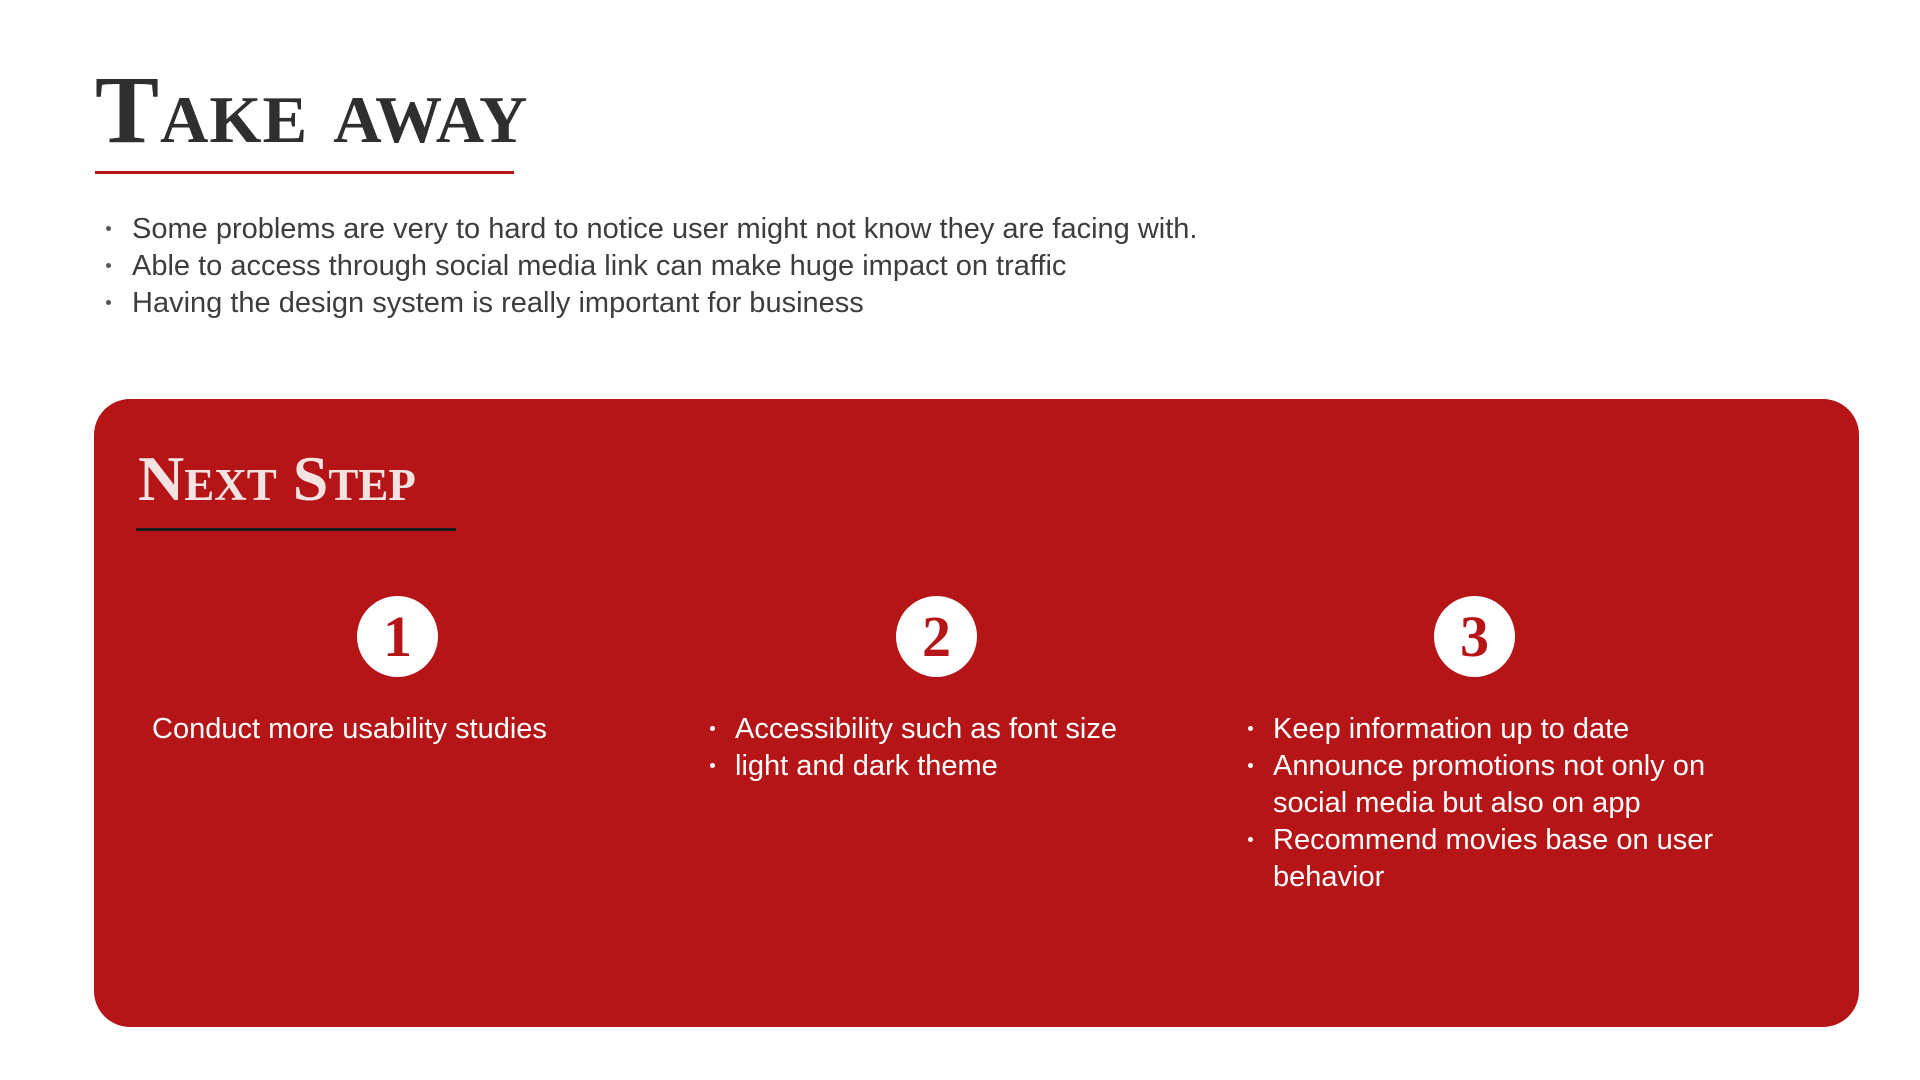 The width and height of the screenshot is (1920, 1080). What do you see at coordinates (926, 729) in the screenshot?
I see `step-2-item-text: Accessibility such as font size` at bounding box center [926, 729].